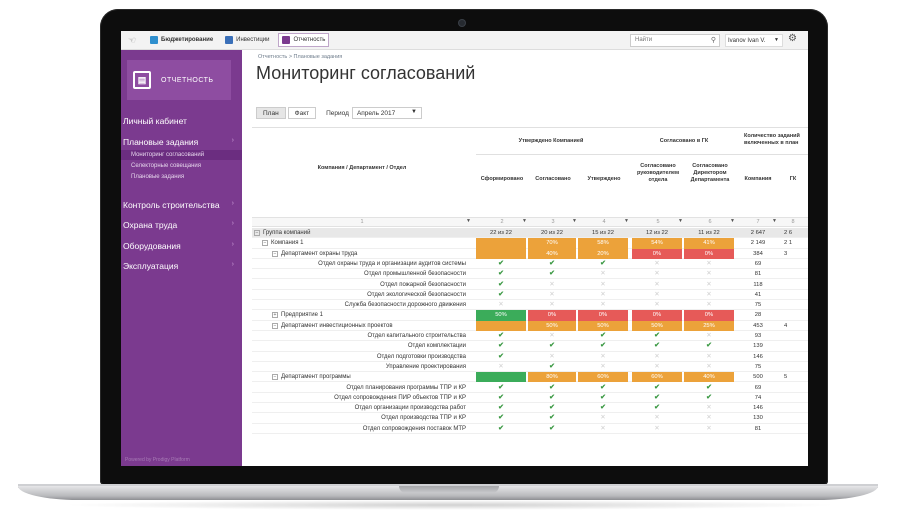 The image size is (897, 514). Describe the element at coordinates (180, 225) in the screenshot. I see `sidebar-item-safety: Охрана труда ›` at that location.